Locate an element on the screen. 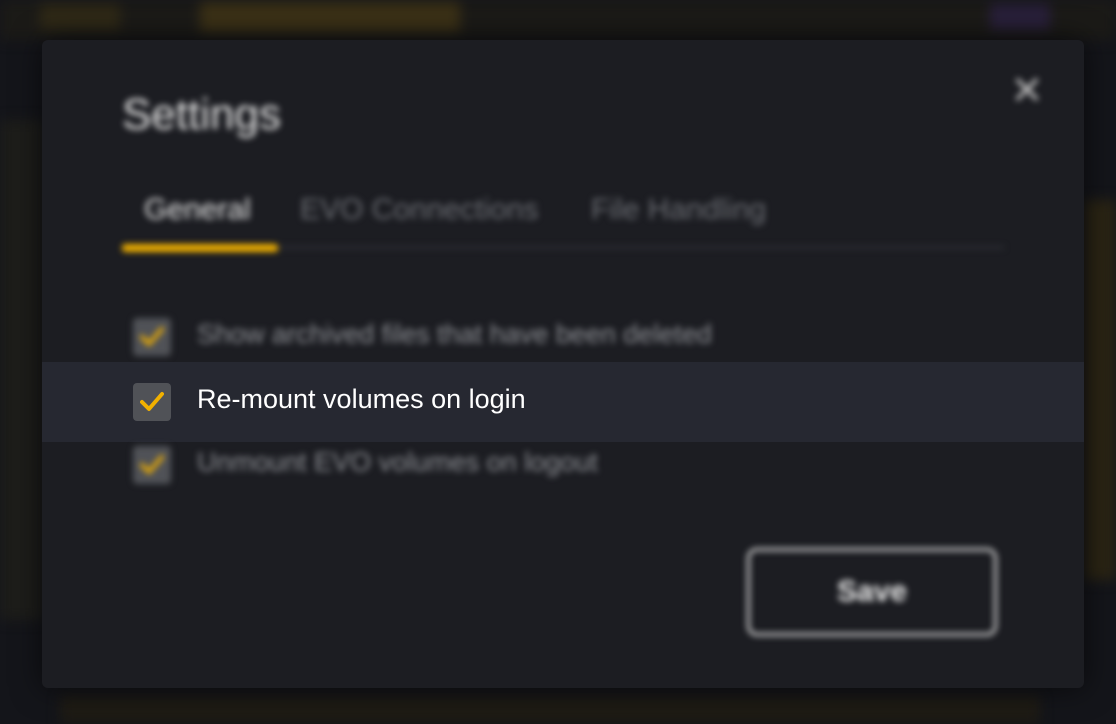  background-footer is located at coordinates (550, 710).